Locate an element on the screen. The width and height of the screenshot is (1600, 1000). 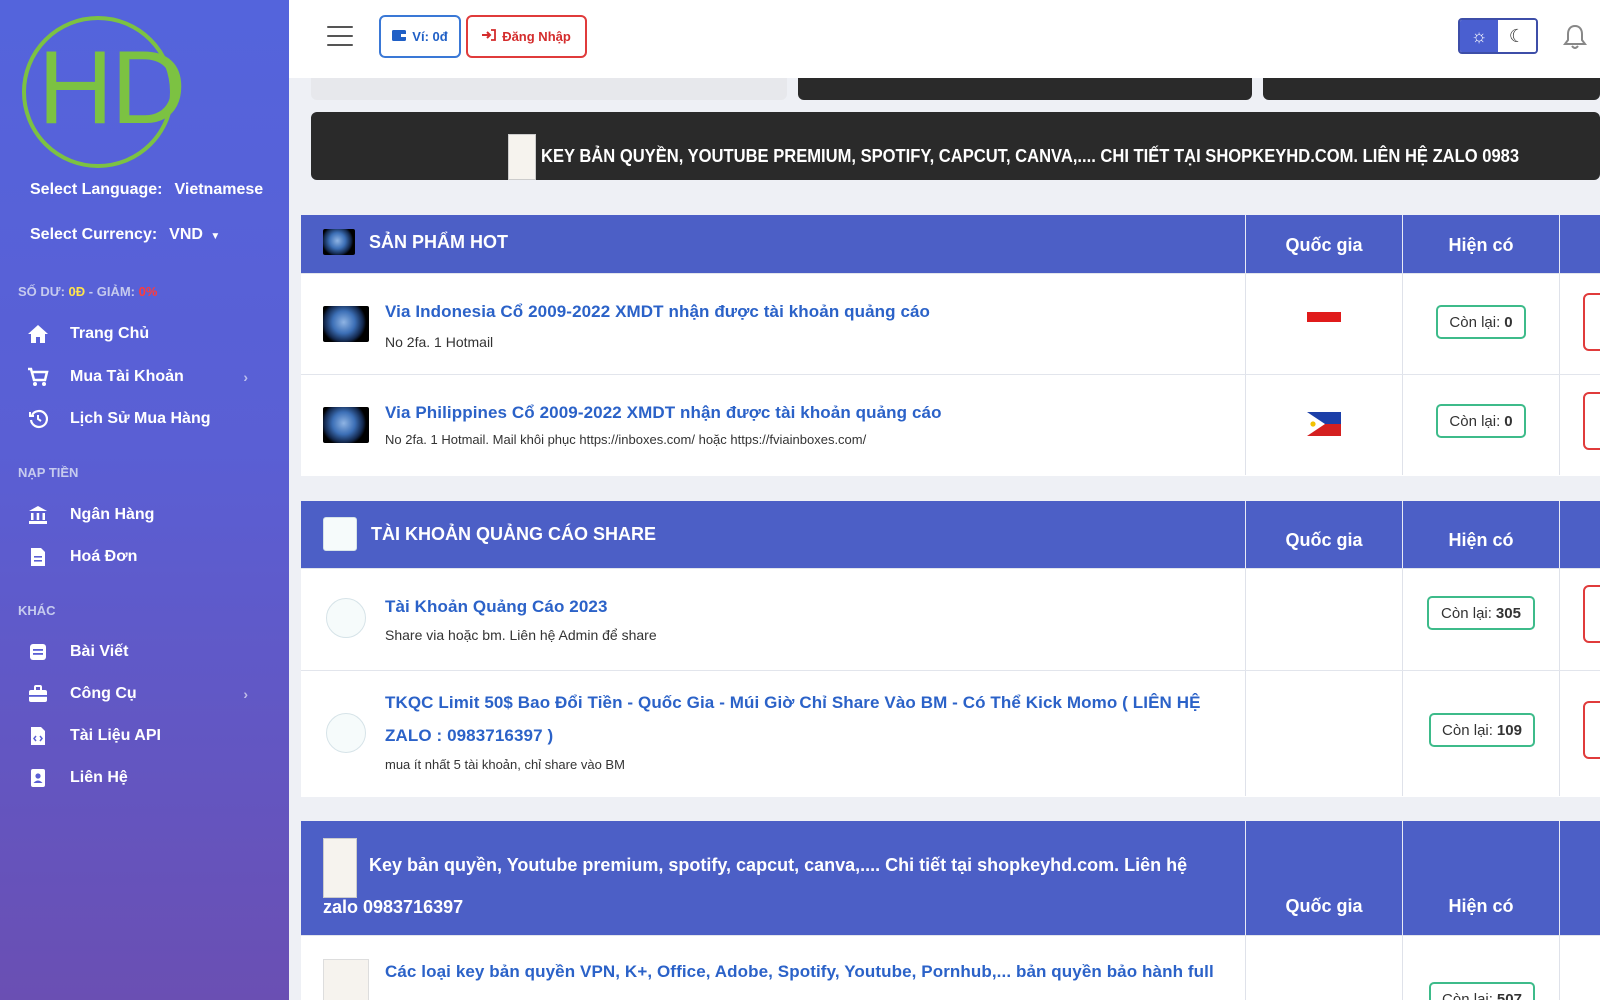
sidebar-item-bank: Ngân Hàng is located at coordinates (142, 515).